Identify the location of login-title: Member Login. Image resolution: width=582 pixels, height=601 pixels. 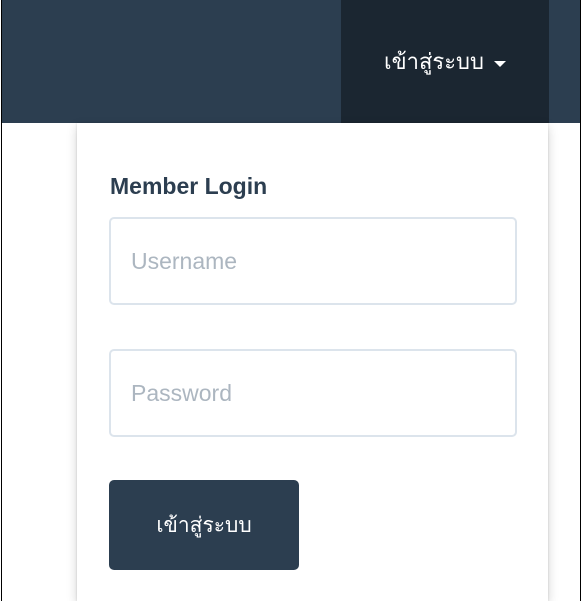
(189, 186).